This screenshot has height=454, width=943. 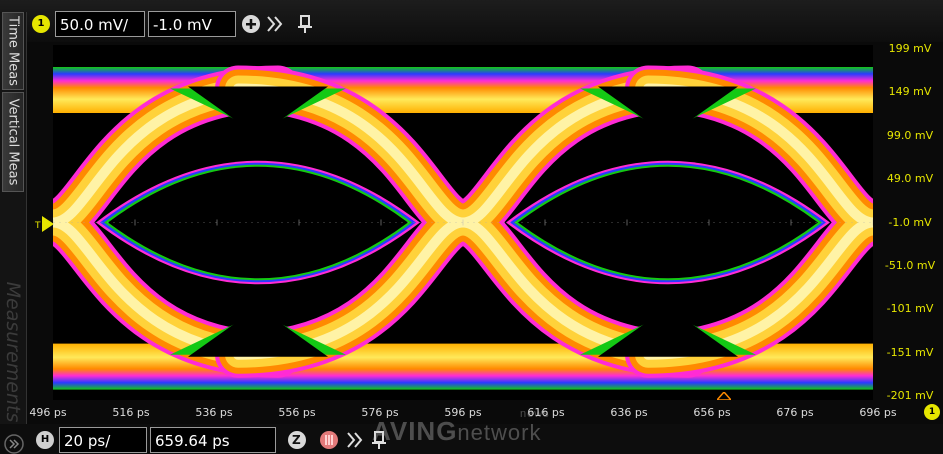 I want to click on watermark-main: AVING, so click(x=415, y=431).